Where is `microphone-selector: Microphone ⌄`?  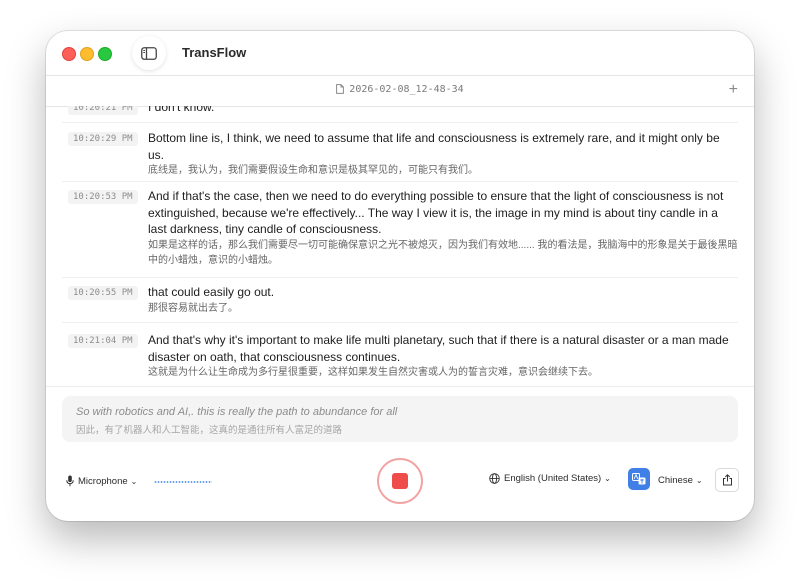
microphone-selector: Microphone ⌄ is located at coordinates (101, 481).